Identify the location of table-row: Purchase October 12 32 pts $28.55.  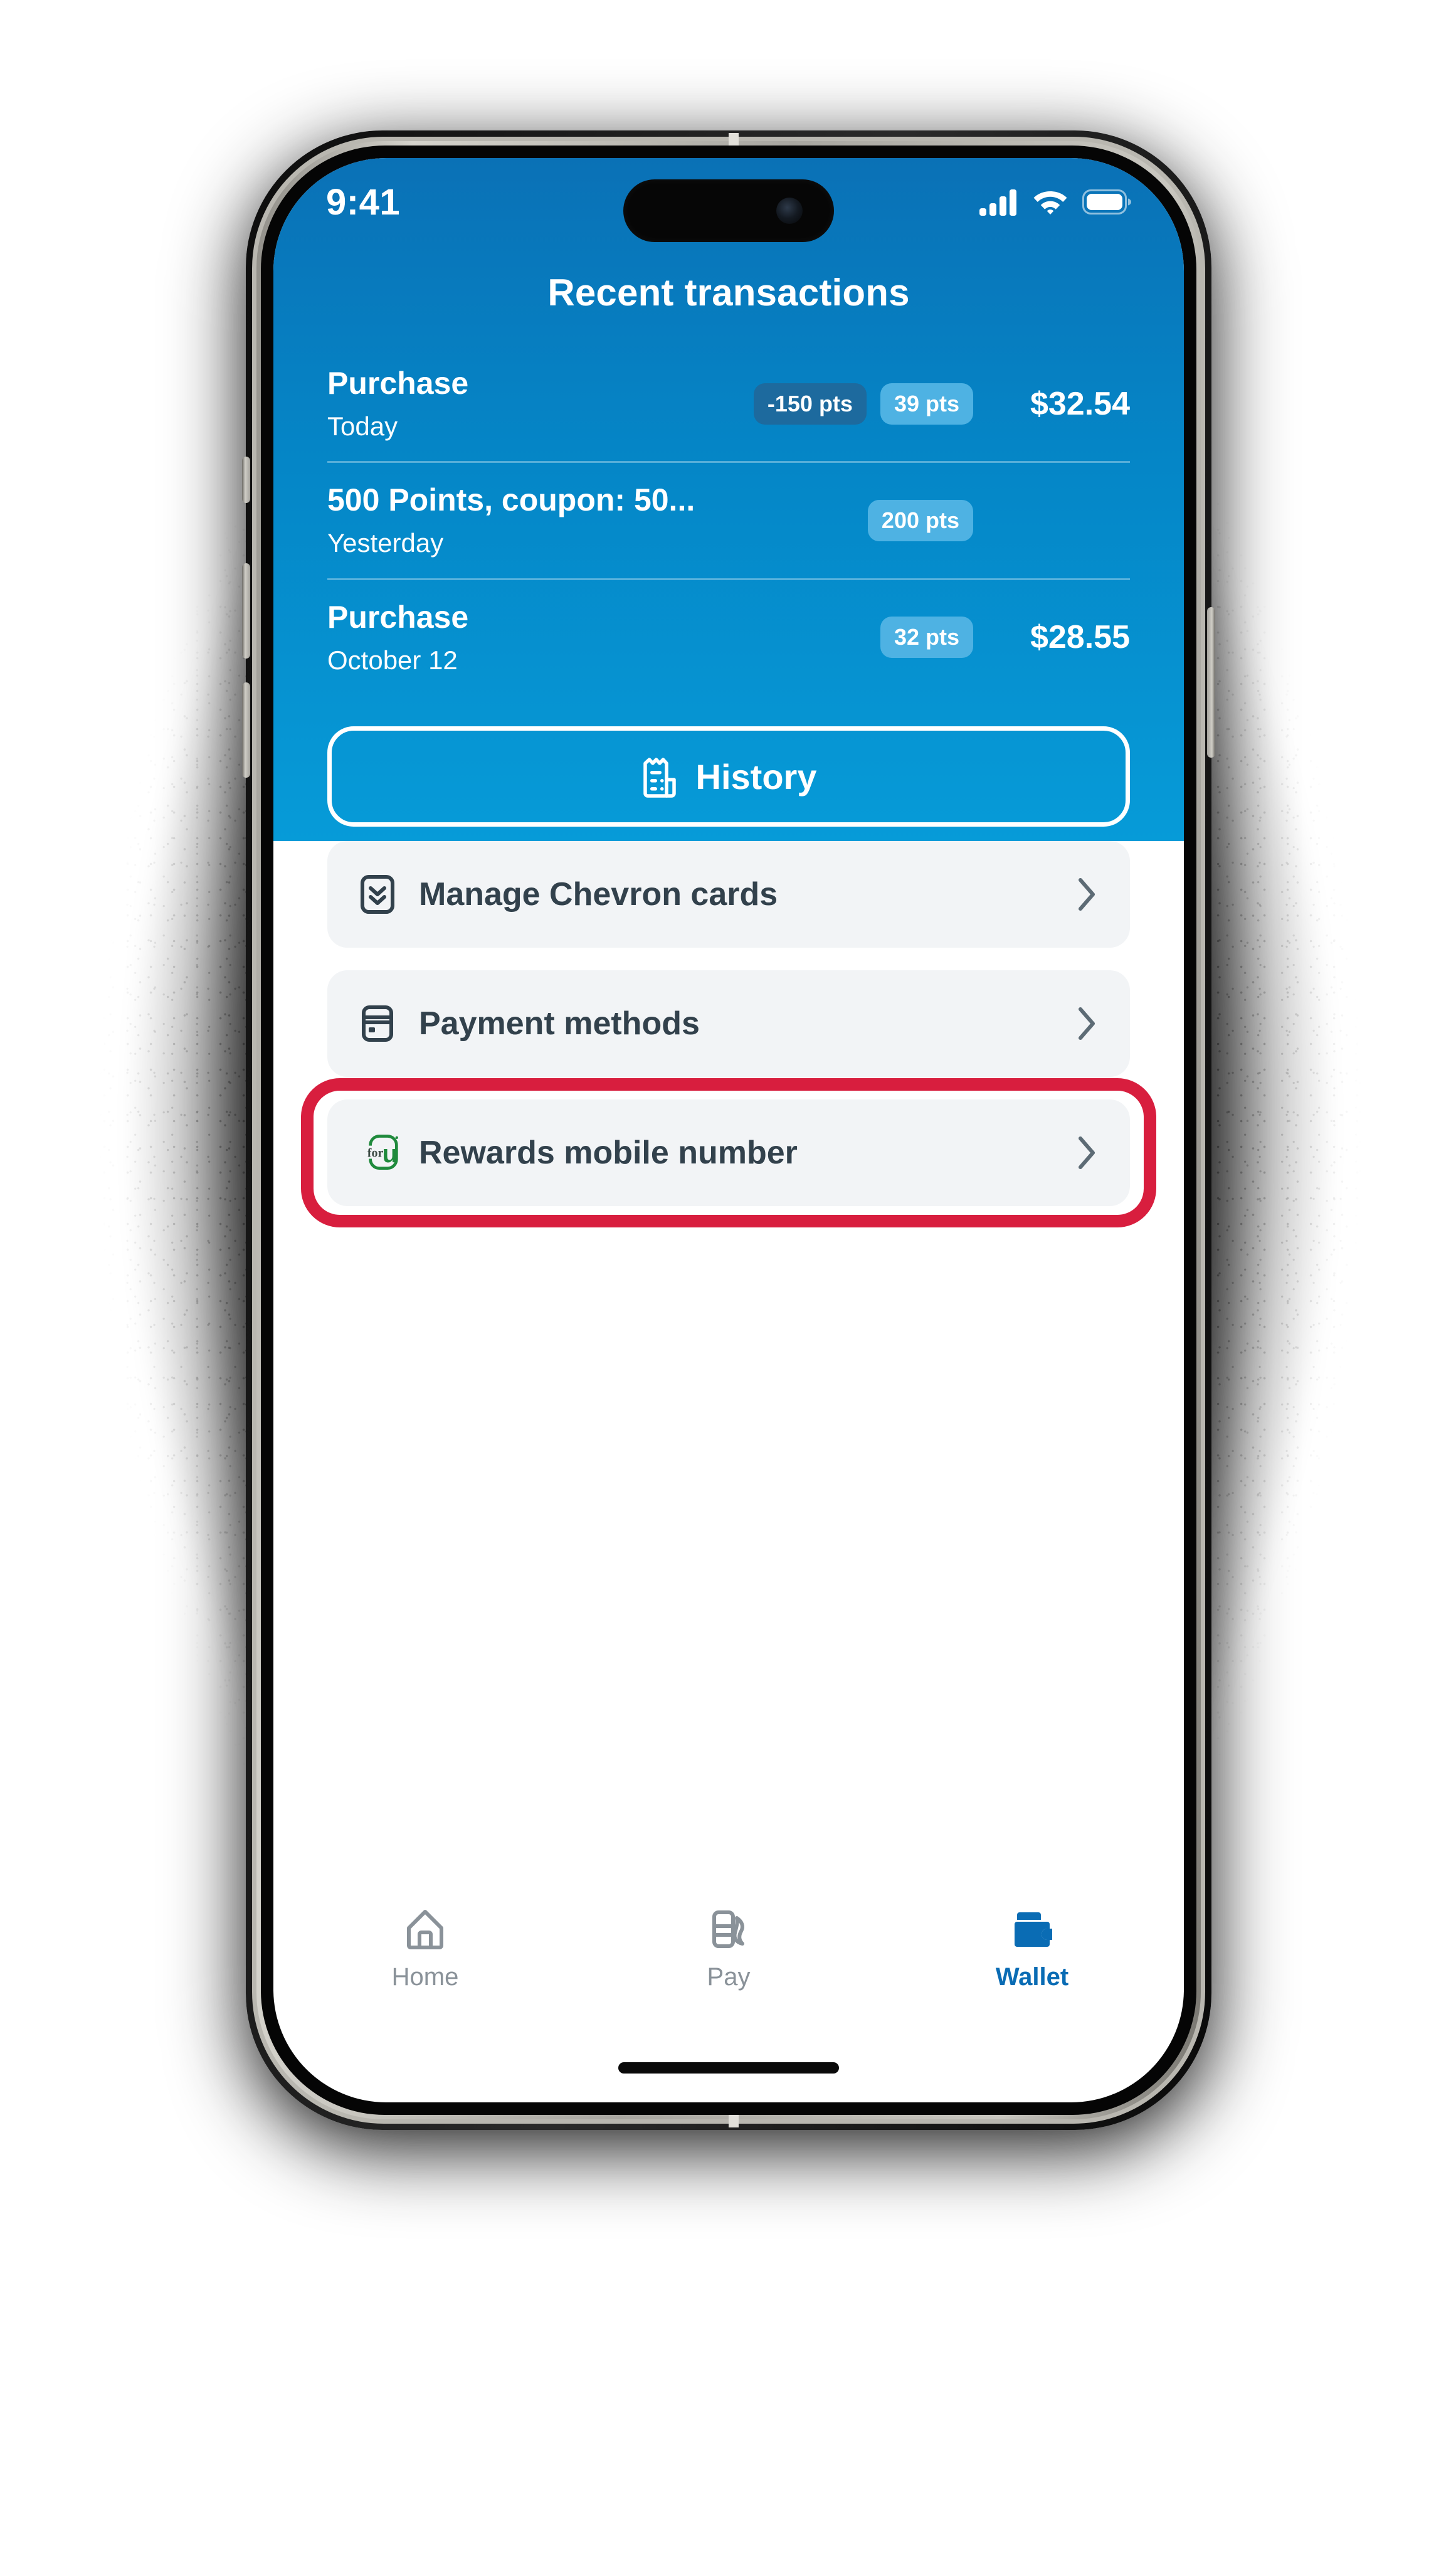
(729, 637).